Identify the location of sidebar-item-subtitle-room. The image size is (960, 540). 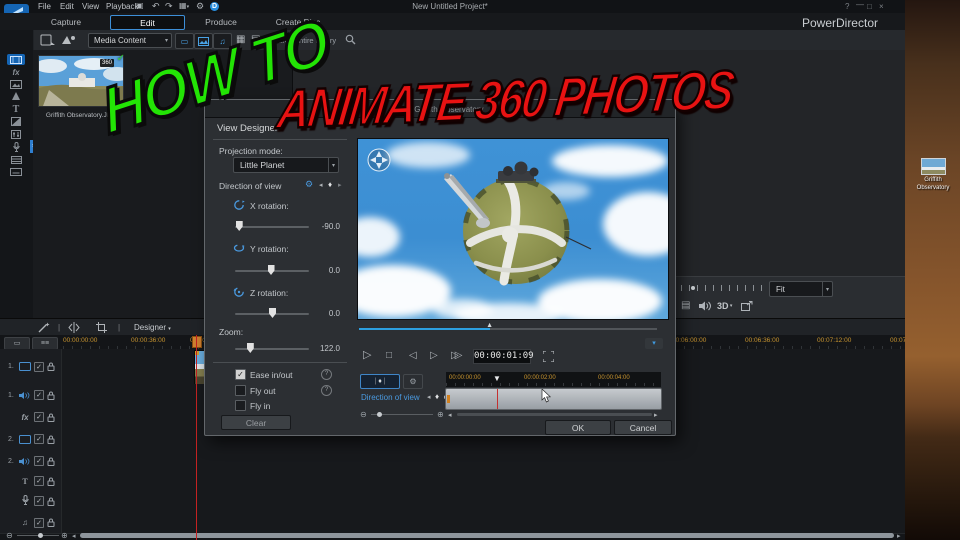
(16, 171).